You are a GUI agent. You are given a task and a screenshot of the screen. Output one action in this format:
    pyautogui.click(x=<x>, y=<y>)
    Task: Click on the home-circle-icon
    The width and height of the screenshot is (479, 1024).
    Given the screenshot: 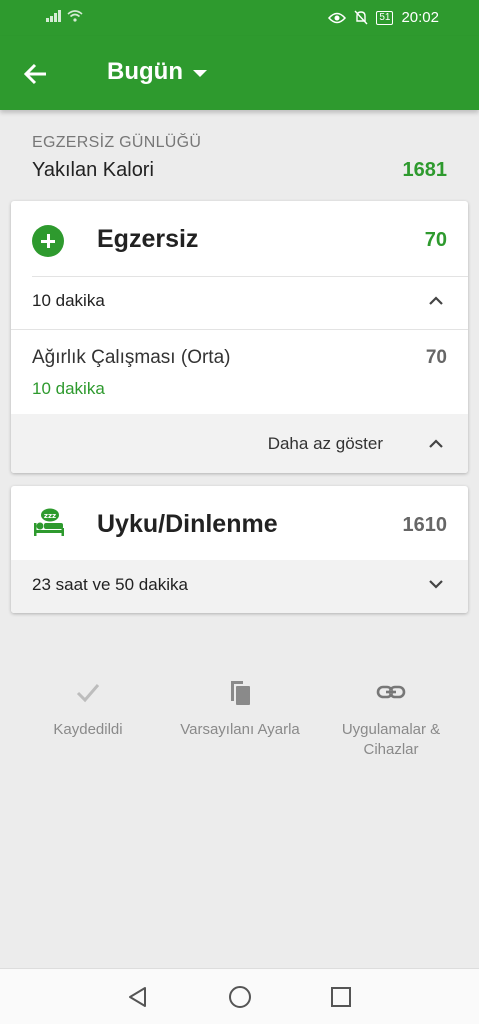 What is the action you would take?
    pyautogui.click(x=240, y=997)
    